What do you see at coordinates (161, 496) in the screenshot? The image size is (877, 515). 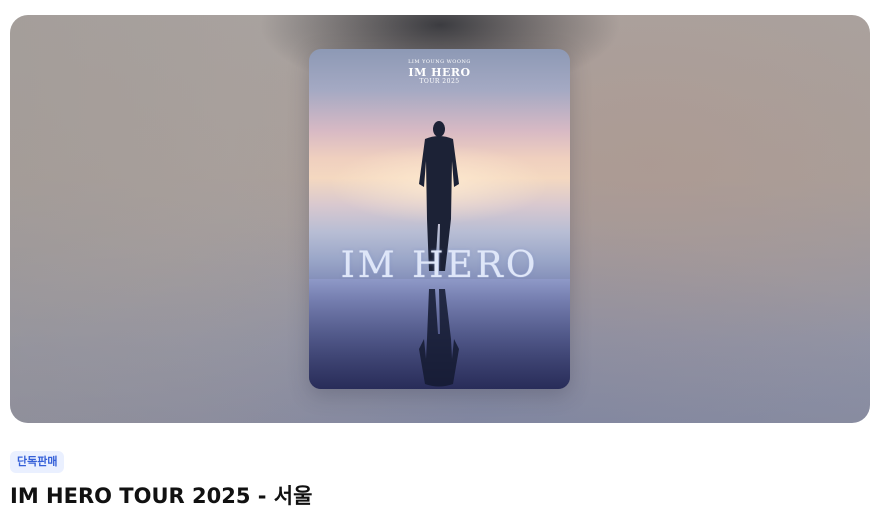 I see `event-title: IM HERO TOUR 2025 - 서울` at bounding box center [161, 496].